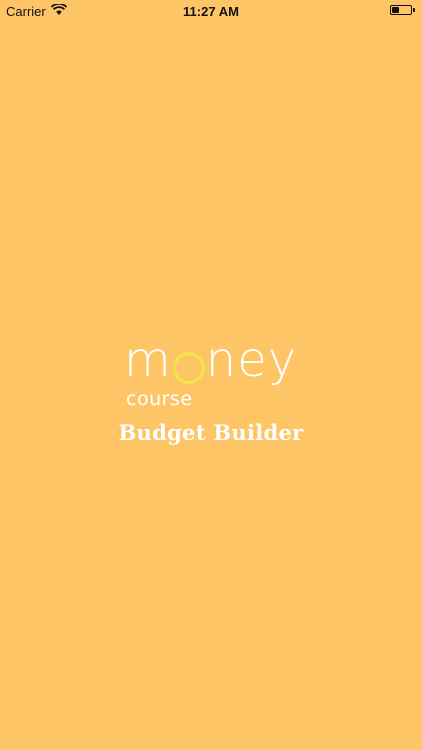 The height and width of the screenshot is (750, 422). What do you see at coordinates (414, 10) in the screenshot?
I see `battery-tip` at bounding box center [414, 10].